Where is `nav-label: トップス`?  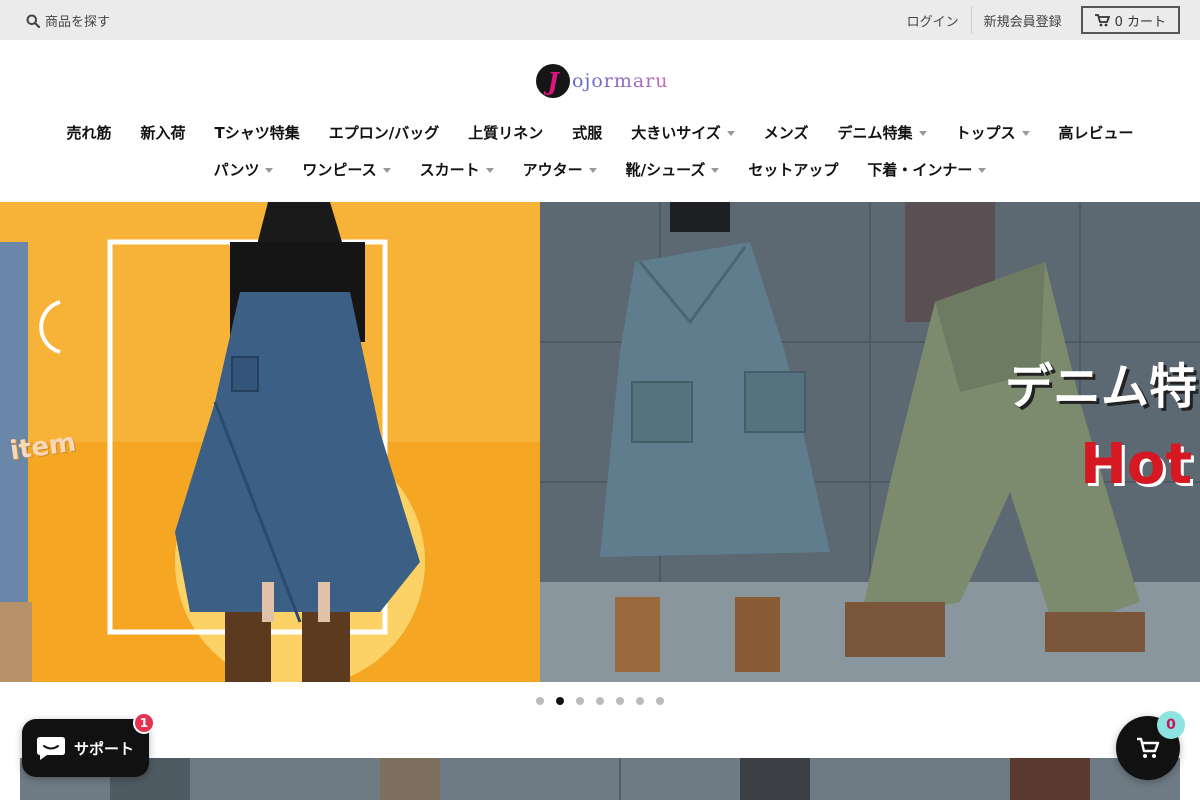 nav-label: トップス is located at coordinates (985, 133).